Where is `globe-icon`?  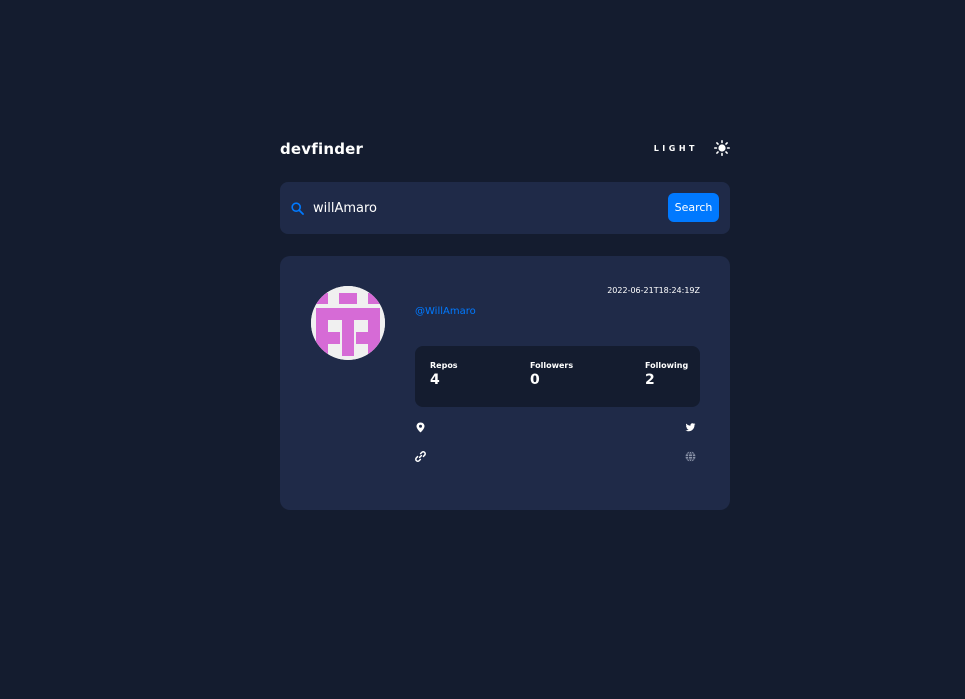 globe-icon is located at coordinates (690, 456).